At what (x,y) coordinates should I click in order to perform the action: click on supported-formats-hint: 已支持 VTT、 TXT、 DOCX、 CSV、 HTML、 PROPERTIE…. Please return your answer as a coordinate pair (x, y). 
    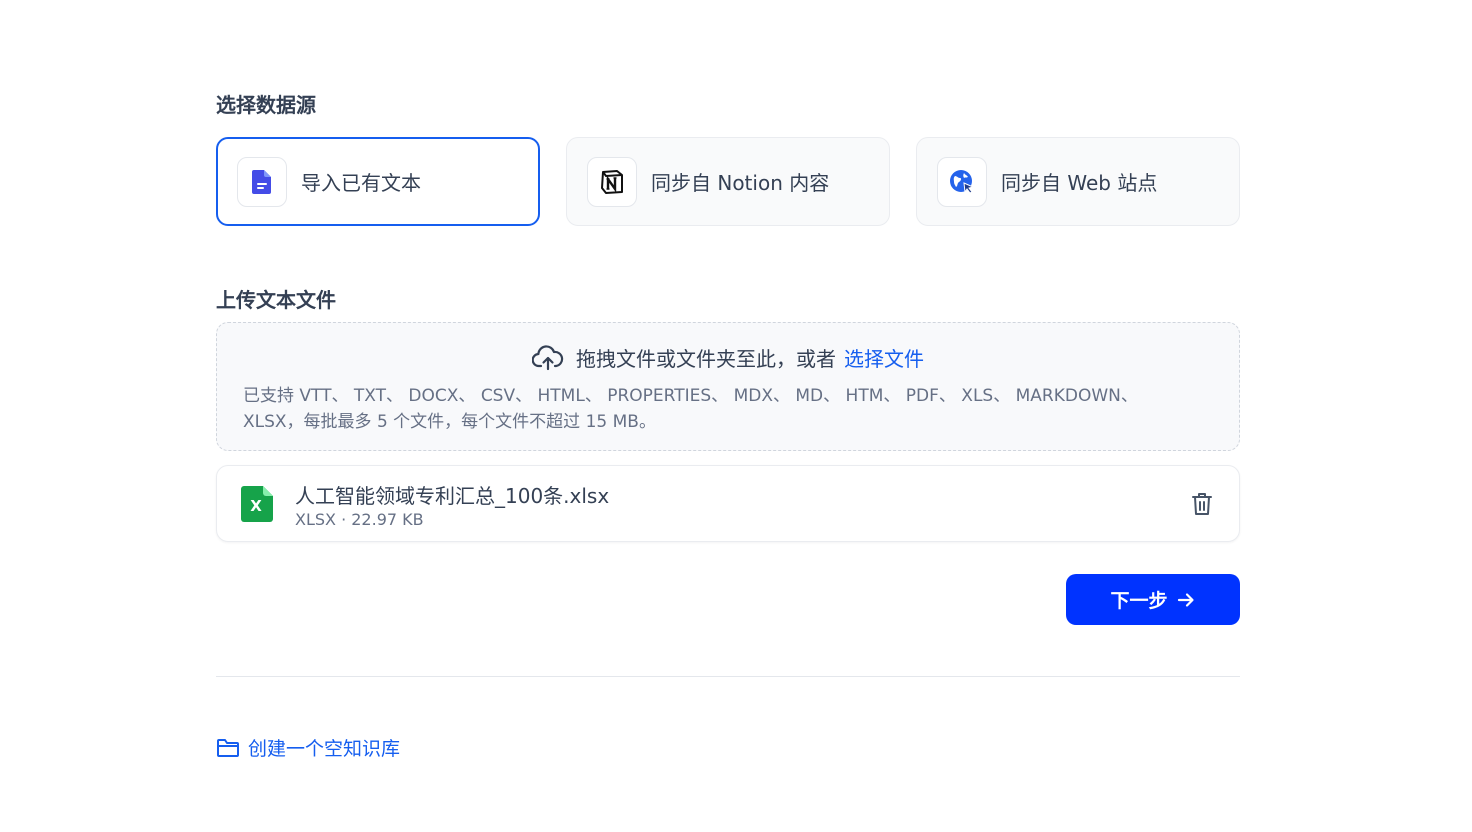
    Looking at the image, I should click on (690, 409).